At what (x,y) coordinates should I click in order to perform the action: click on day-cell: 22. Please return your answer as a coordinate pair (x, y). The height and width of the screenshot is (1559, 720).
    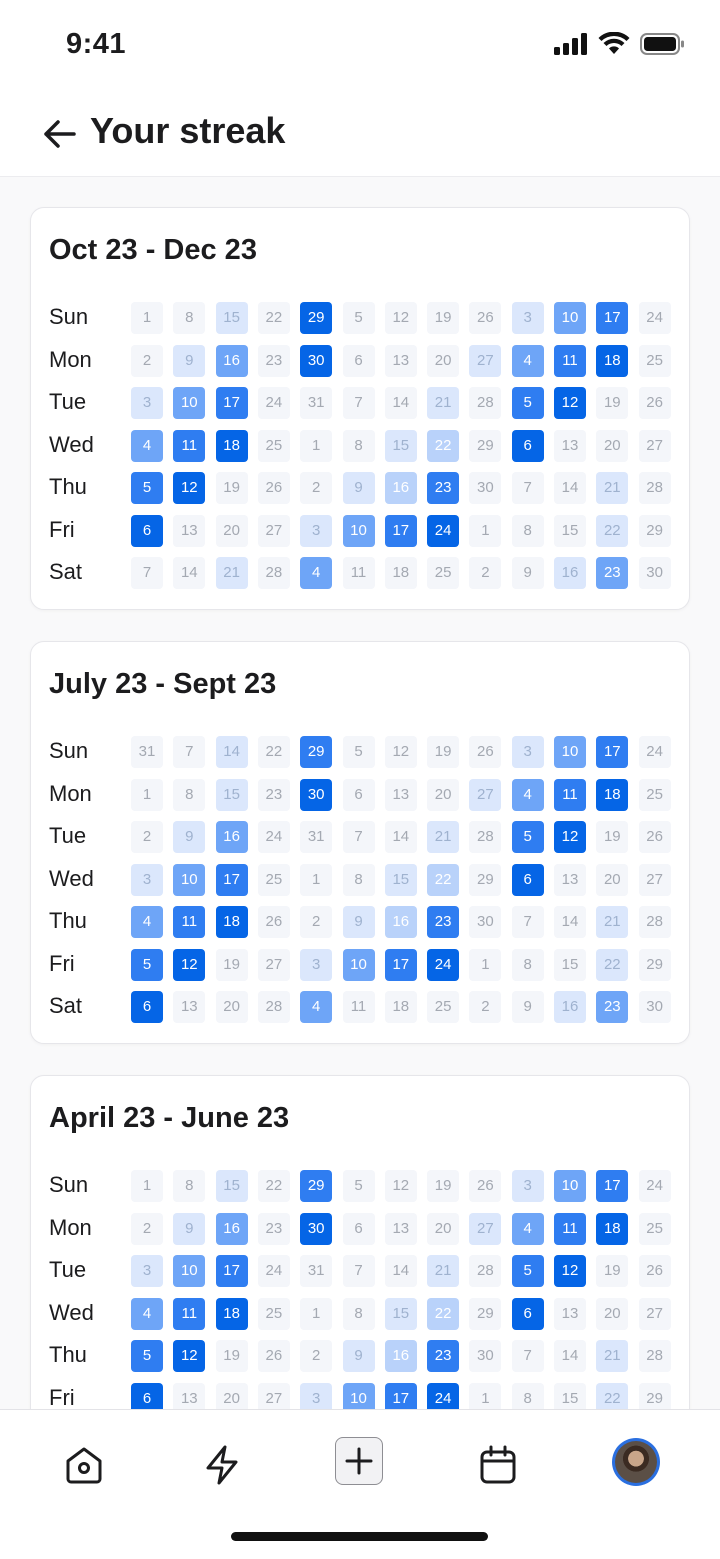
    Looking at the image, I should click on (273, 1186).